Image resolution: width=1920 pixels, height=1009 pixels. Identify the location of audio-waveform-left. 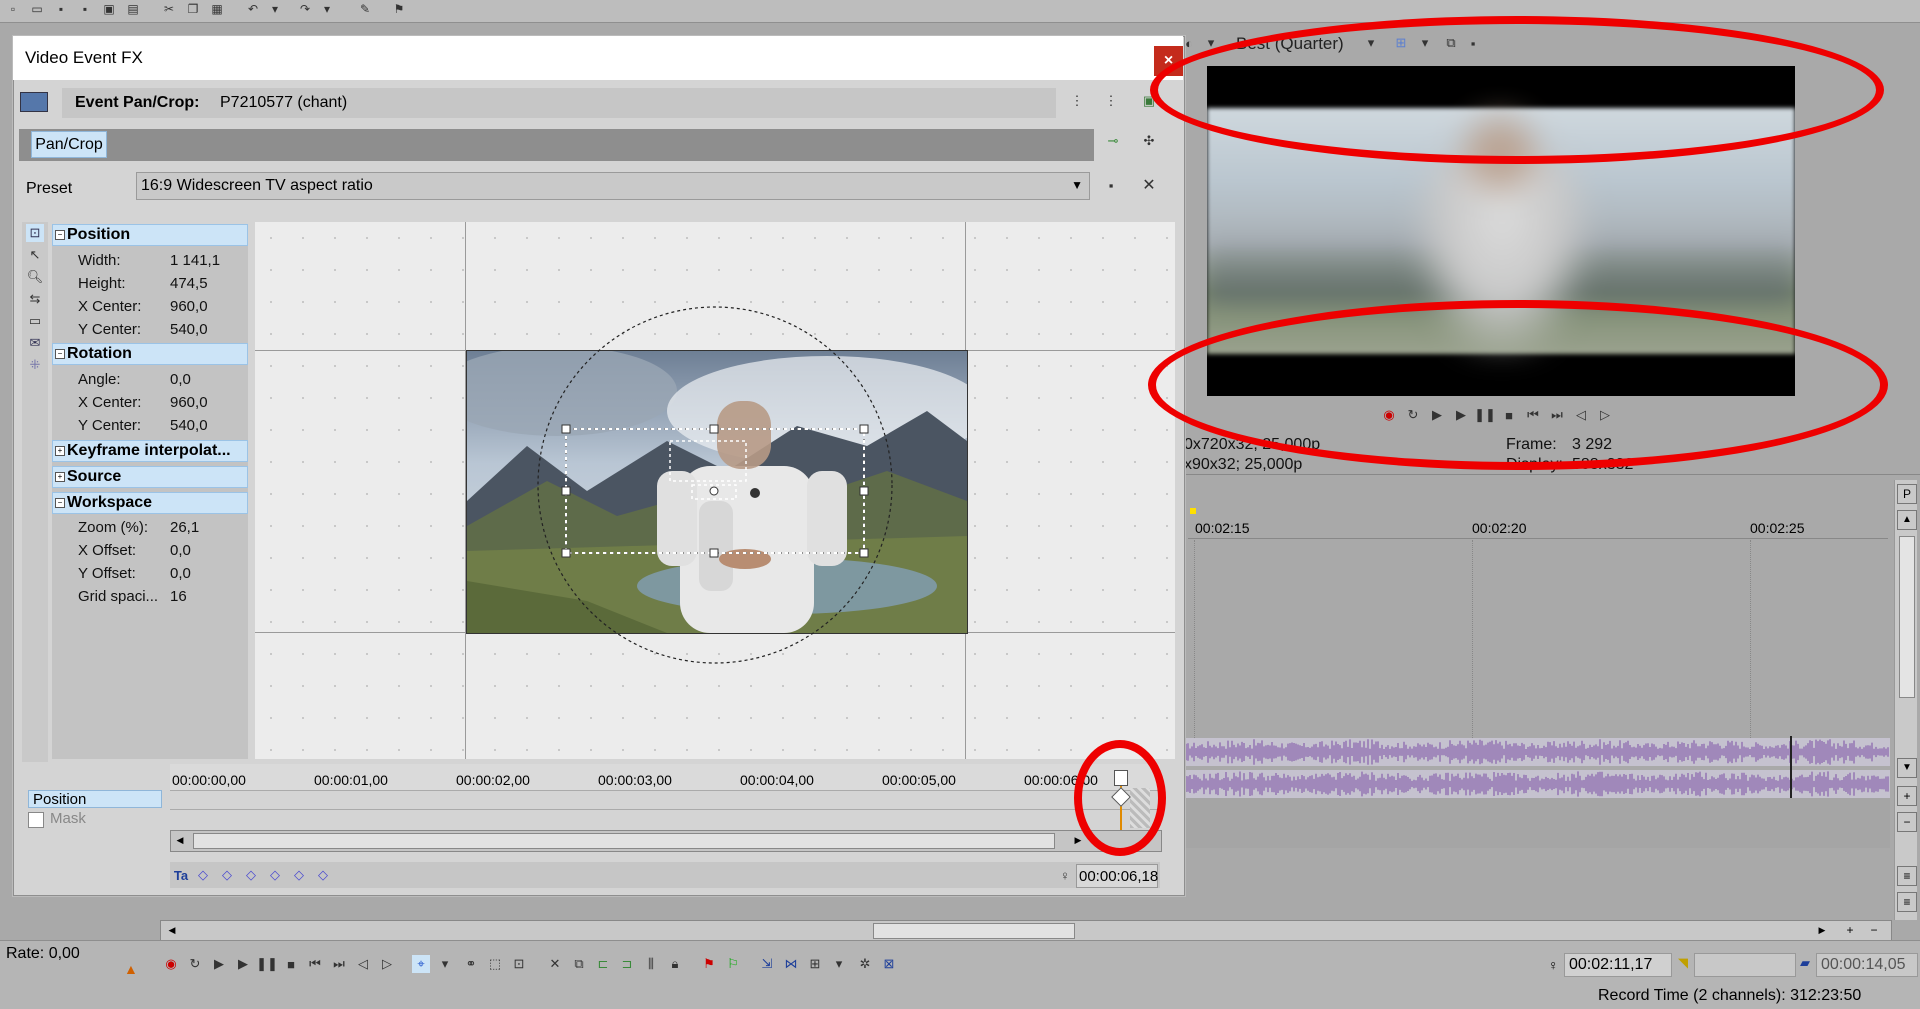
(1538, 752).